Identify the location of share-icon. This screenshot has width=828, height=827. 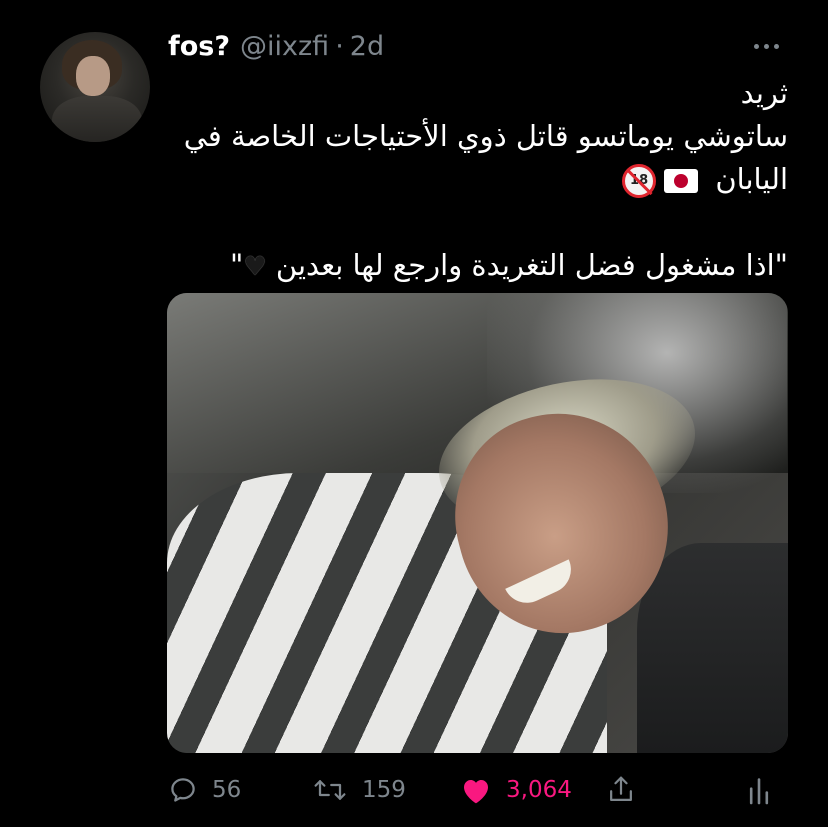
(621, 788).